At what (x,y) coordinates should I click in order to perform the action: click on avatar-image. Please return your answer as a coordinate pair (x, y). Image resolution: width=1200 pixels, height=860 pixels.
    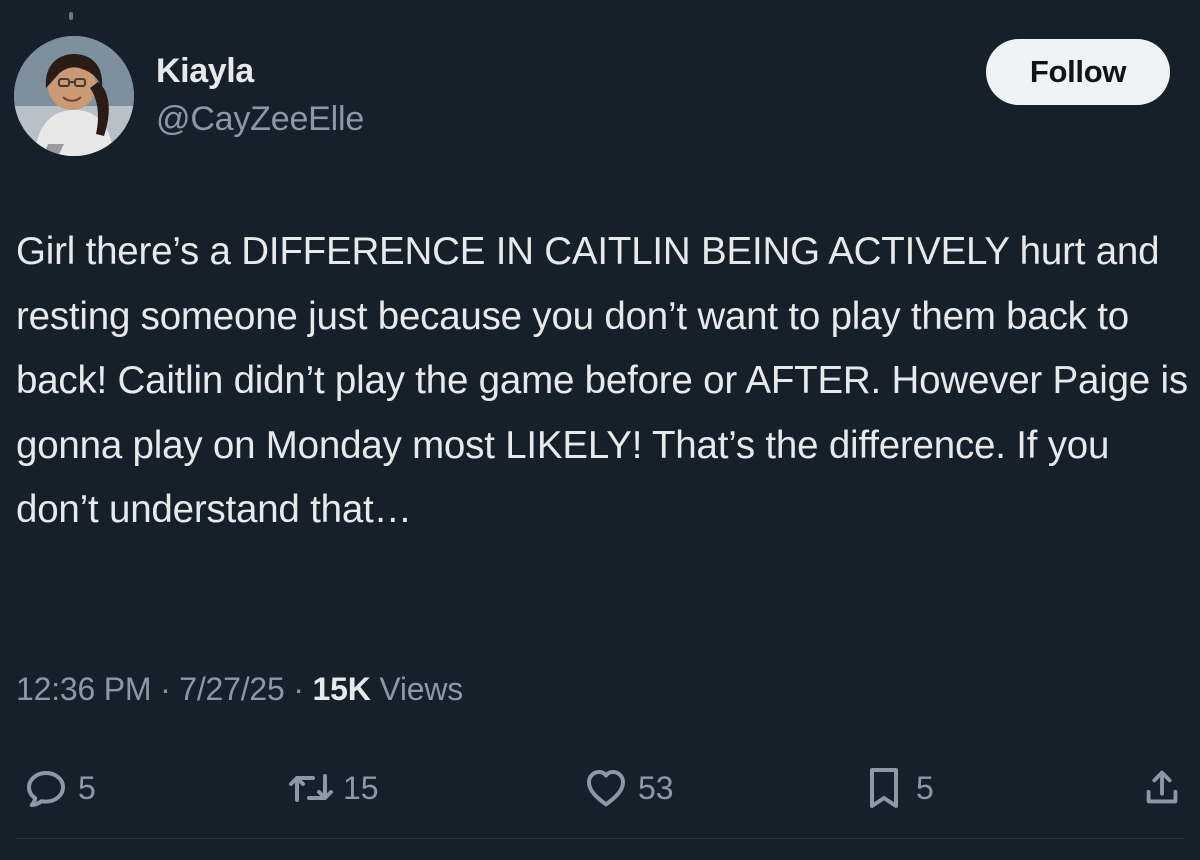
    Looking at the image, I should click on (74, 96).